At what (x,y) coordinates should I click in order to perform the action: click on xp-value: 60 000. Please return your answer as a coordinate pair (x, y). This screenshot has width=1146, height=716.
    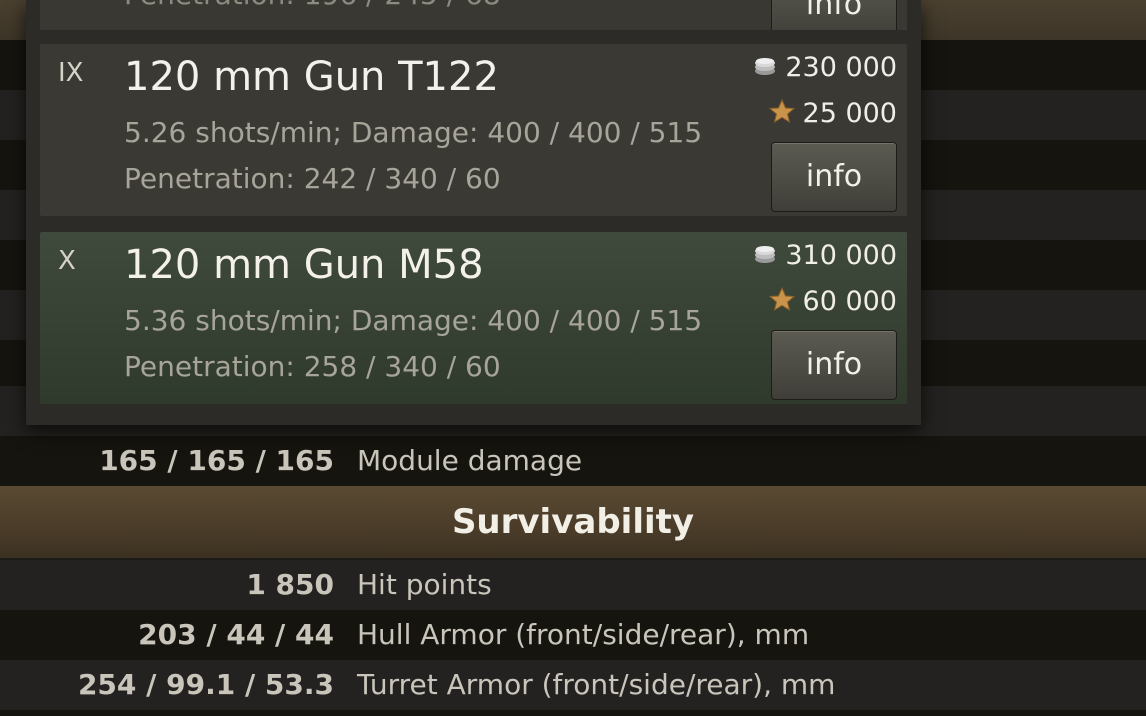
    Looking at the image, I should click on (849, 301).